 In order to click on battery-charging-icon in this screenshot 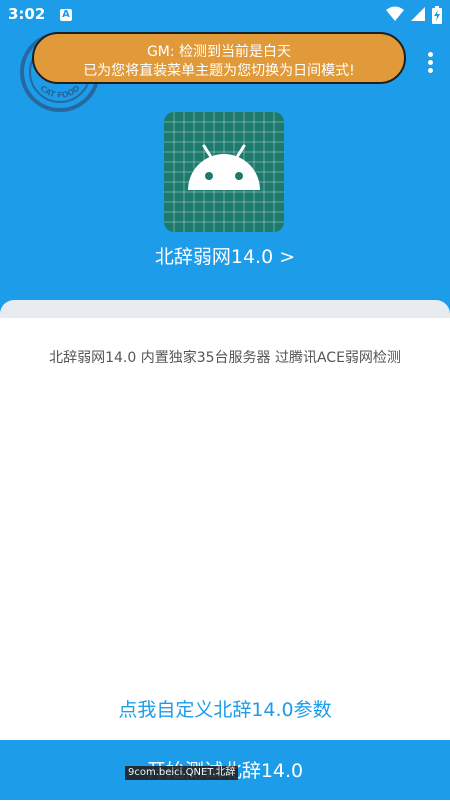, I will do `click(437, 15)`.